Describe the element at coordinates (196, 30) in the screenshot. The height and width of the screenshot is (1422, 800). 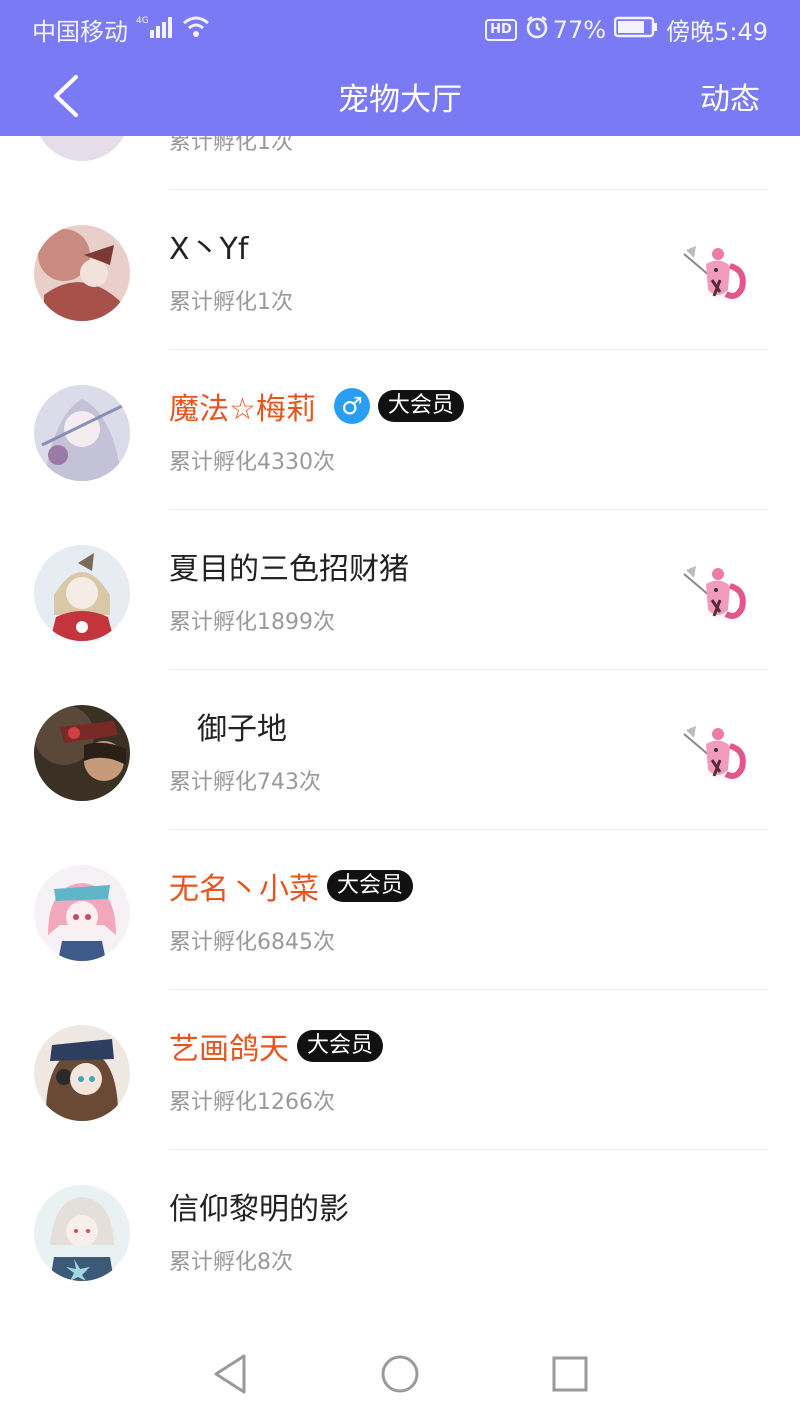
I see `wifi-icon` at that location.